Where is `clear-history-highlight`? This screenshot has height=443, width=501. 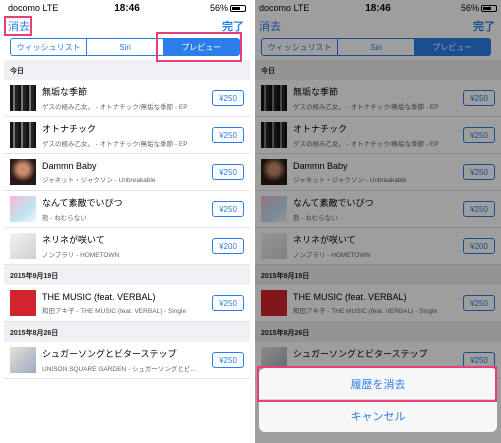
clear-history-highlight is located at coordinates (377, 384).